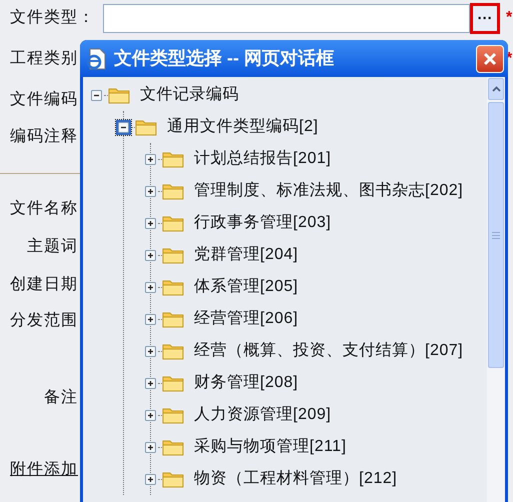 Image resolution: width=513 pixels, height=502 pixels. What do you see at coordinates (43, 136) in the screenshot?
I see `field-label: 编码注释` at bounding box center [43, 136].